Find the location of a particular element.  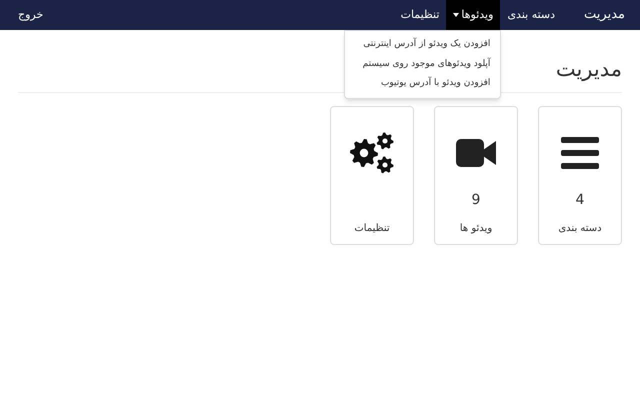

card-count: 9 is located at coordinates (476, 200).